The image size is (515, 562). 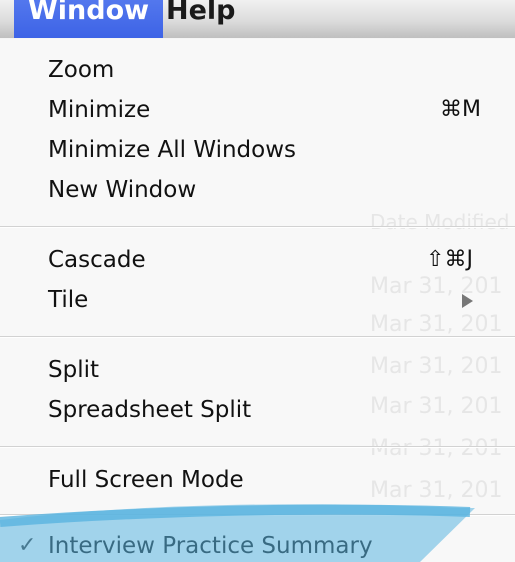 What do you see at coordinates (271, 370) in the screenshot?
I see `menu-item-split: Split` at bounding box center [271, 370].